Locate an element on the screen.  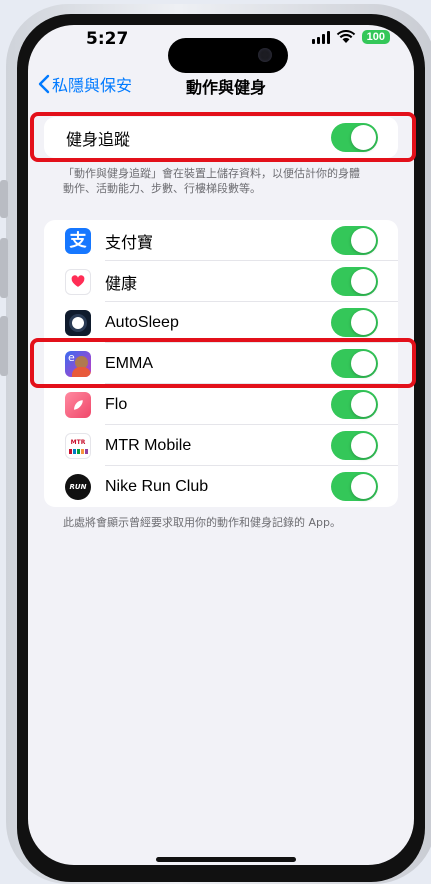
mtr-icon-text: MTR is located at coordinates (78, 442).